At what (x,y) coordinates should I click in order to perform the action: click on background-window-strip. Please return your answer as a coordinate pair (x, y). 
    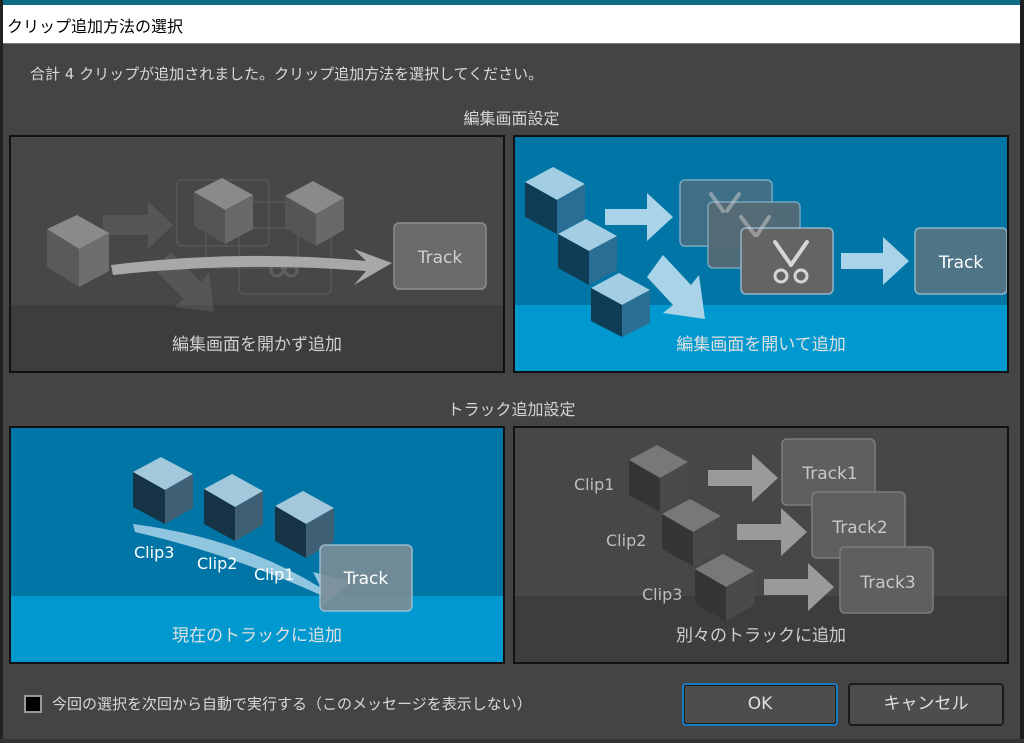
    Looking at the image, I should click on (512, 741).